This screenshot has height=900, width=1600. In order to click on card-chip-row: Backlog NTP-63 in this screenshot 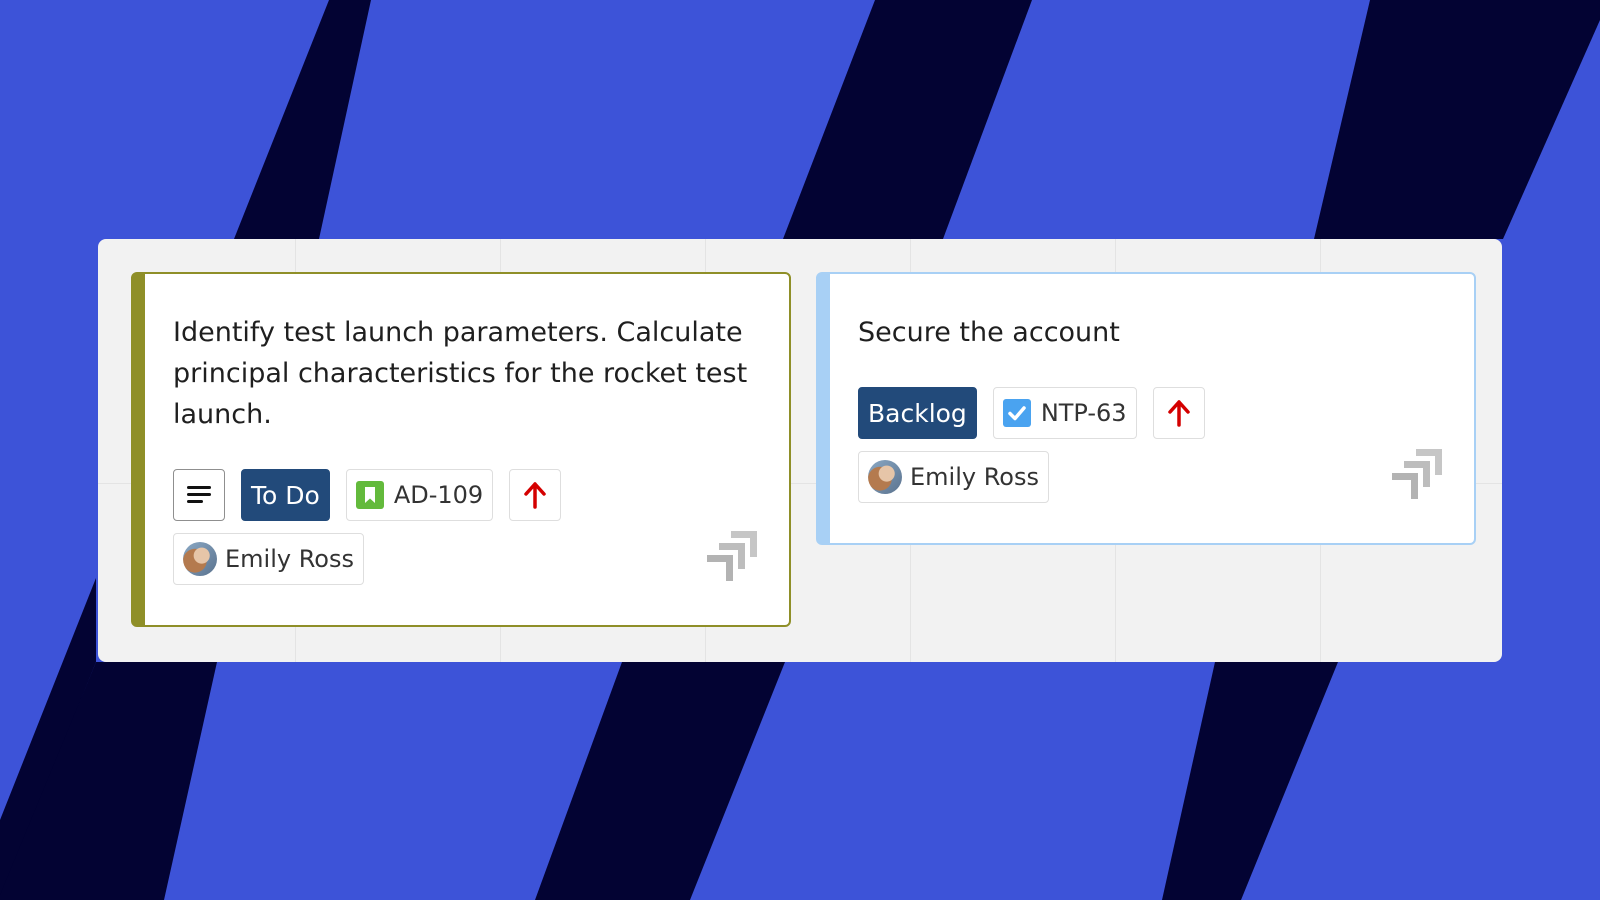, I will do `click(1031, 413)`.